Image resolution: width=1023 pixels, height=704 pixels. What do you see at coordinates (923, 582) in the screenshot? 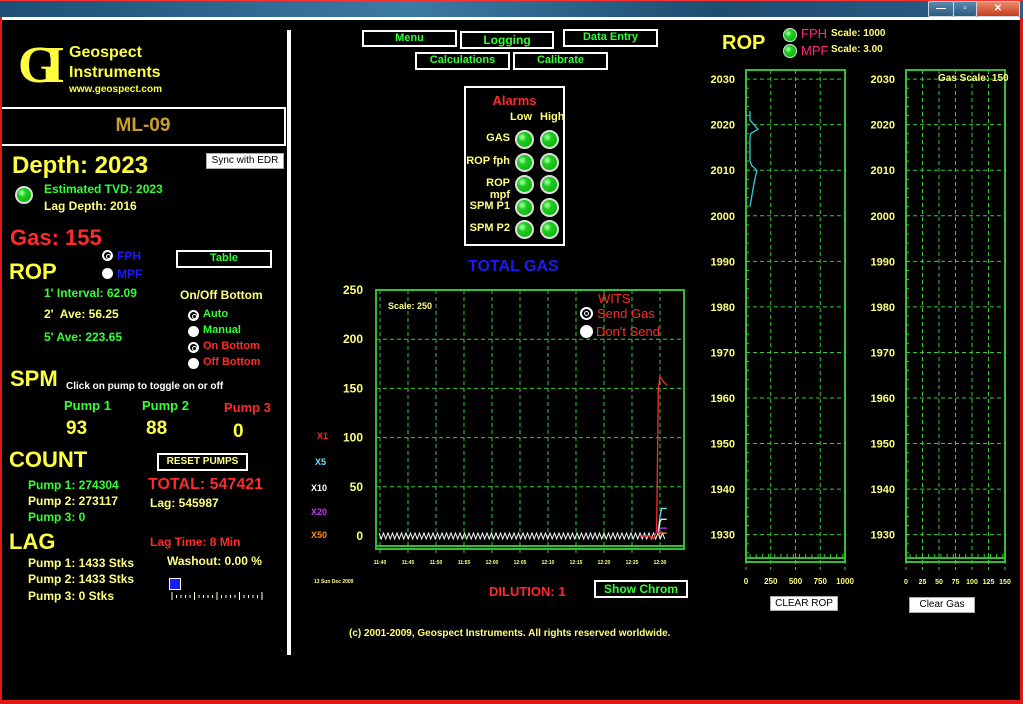
I see `x-tick-label: 25` at bounding box center [923, 582].